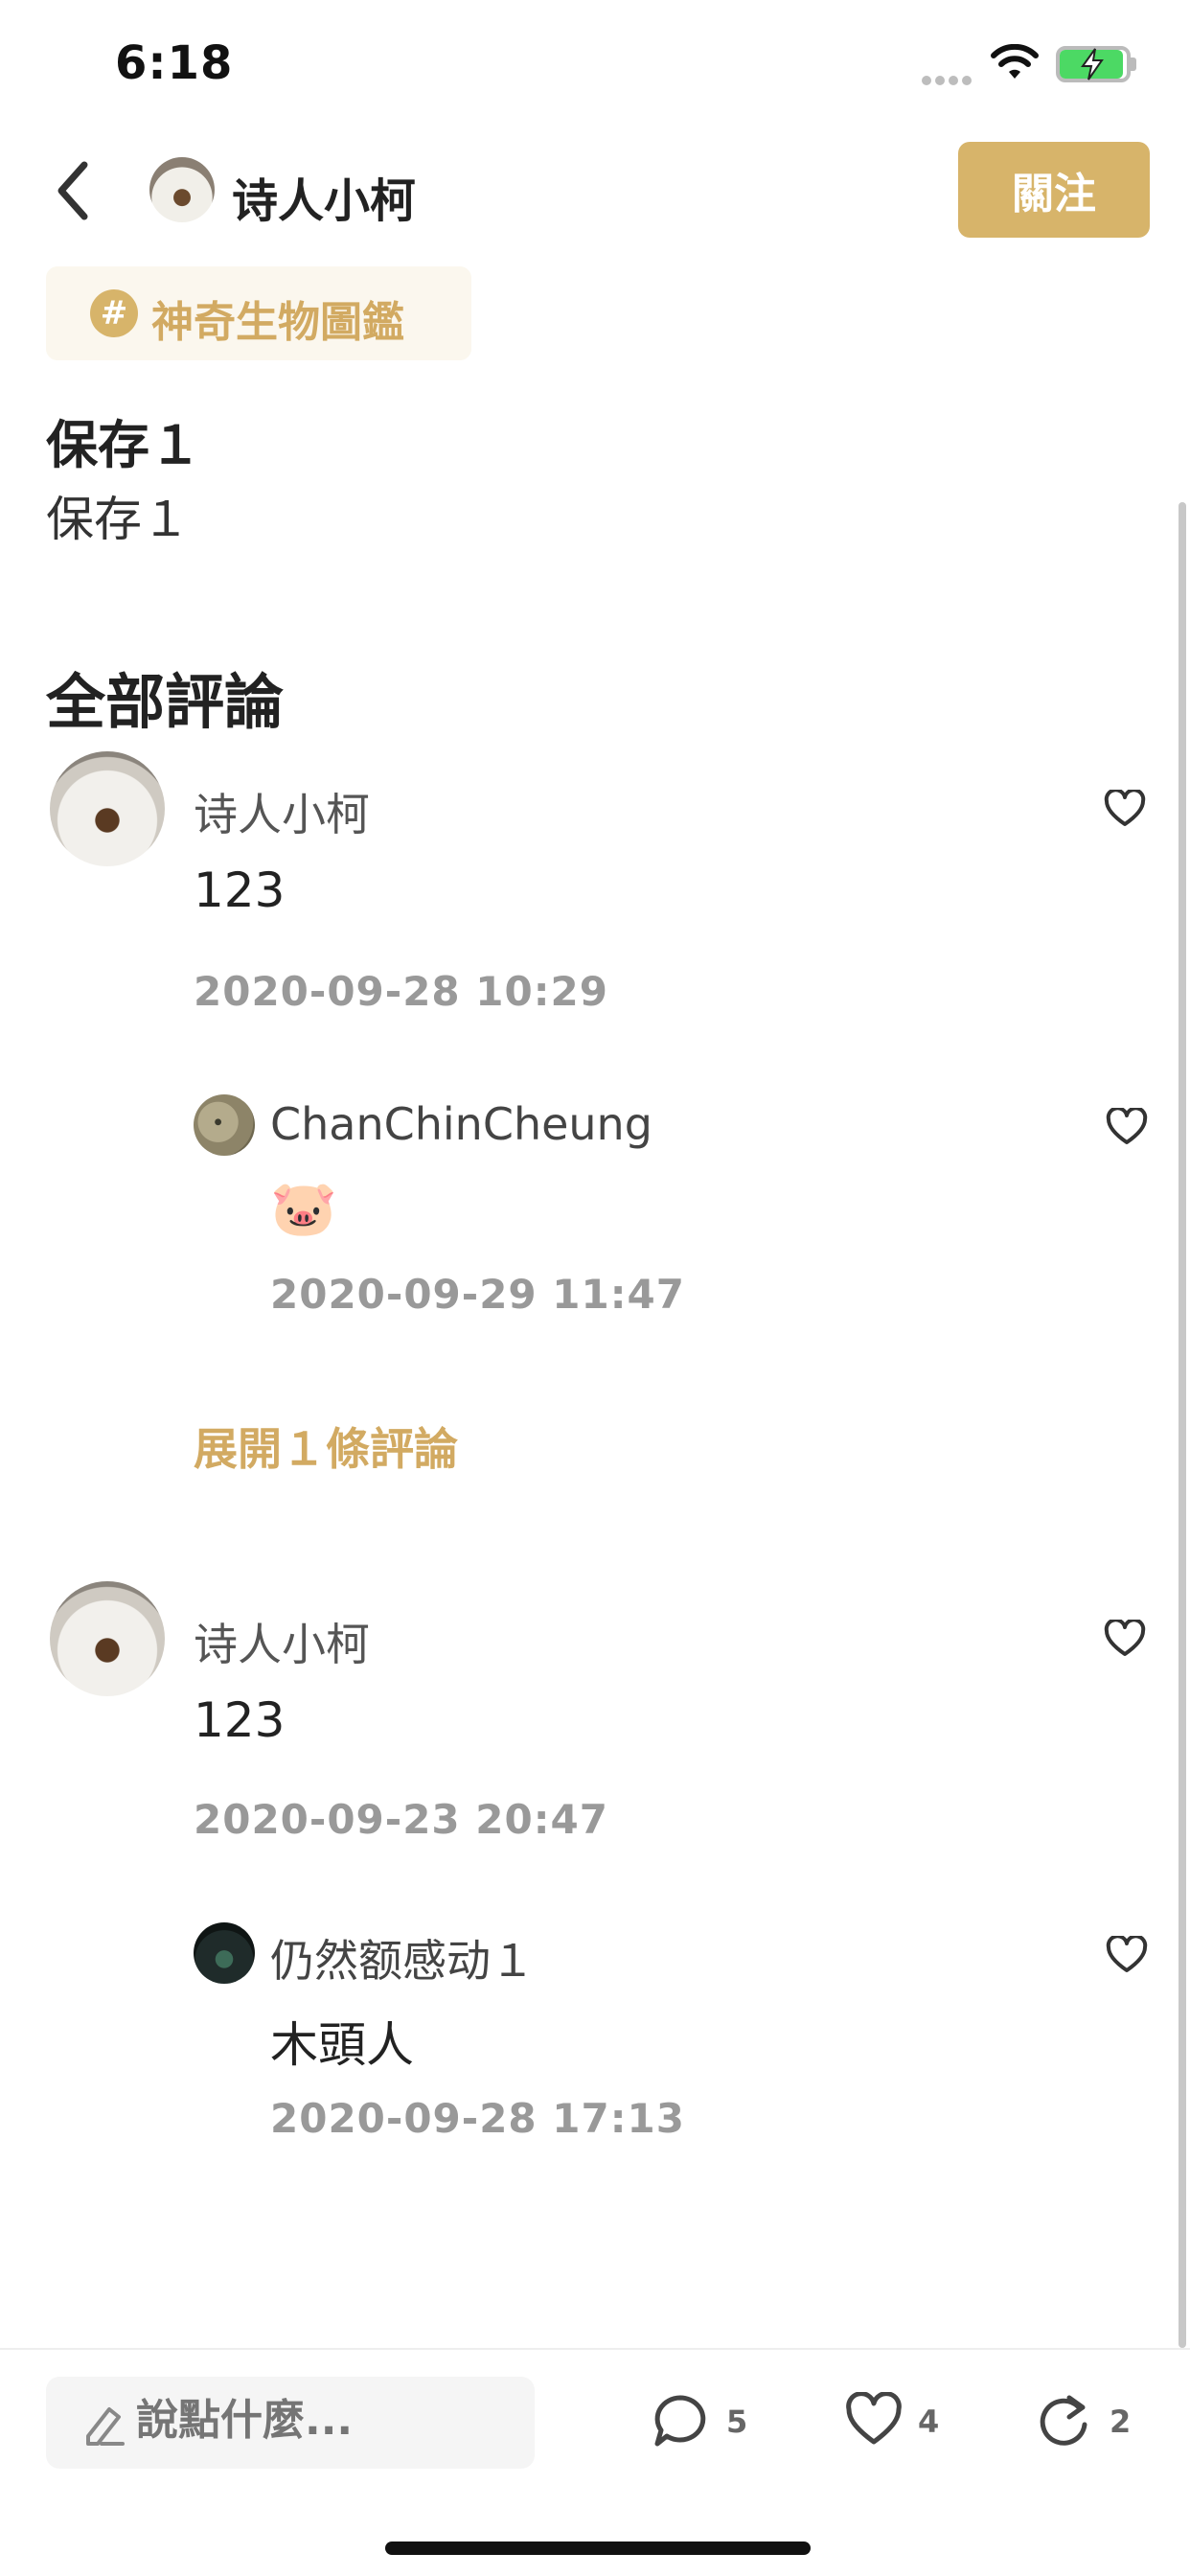 This screenshot has width=1190, height=2576. What do you see at coordinates (403, 1958) in the screenshot?
I see `reply-name: 仍然额感动１` at bounding box center [403, 1958].